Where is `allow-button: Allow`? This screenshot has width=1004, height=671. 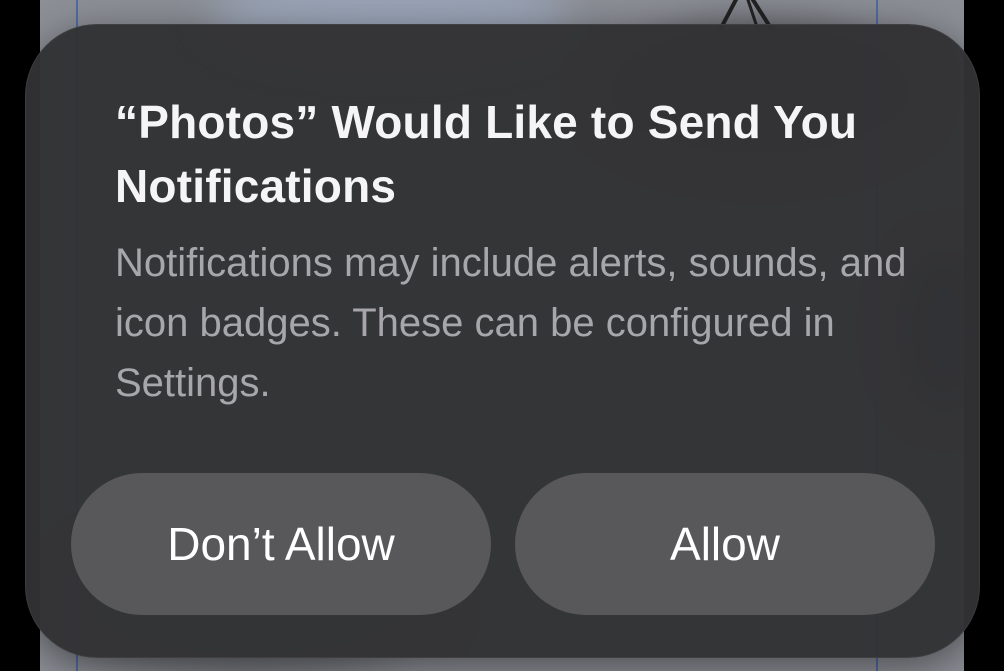 allow-button: Allow is located at coordinates (725, 544).